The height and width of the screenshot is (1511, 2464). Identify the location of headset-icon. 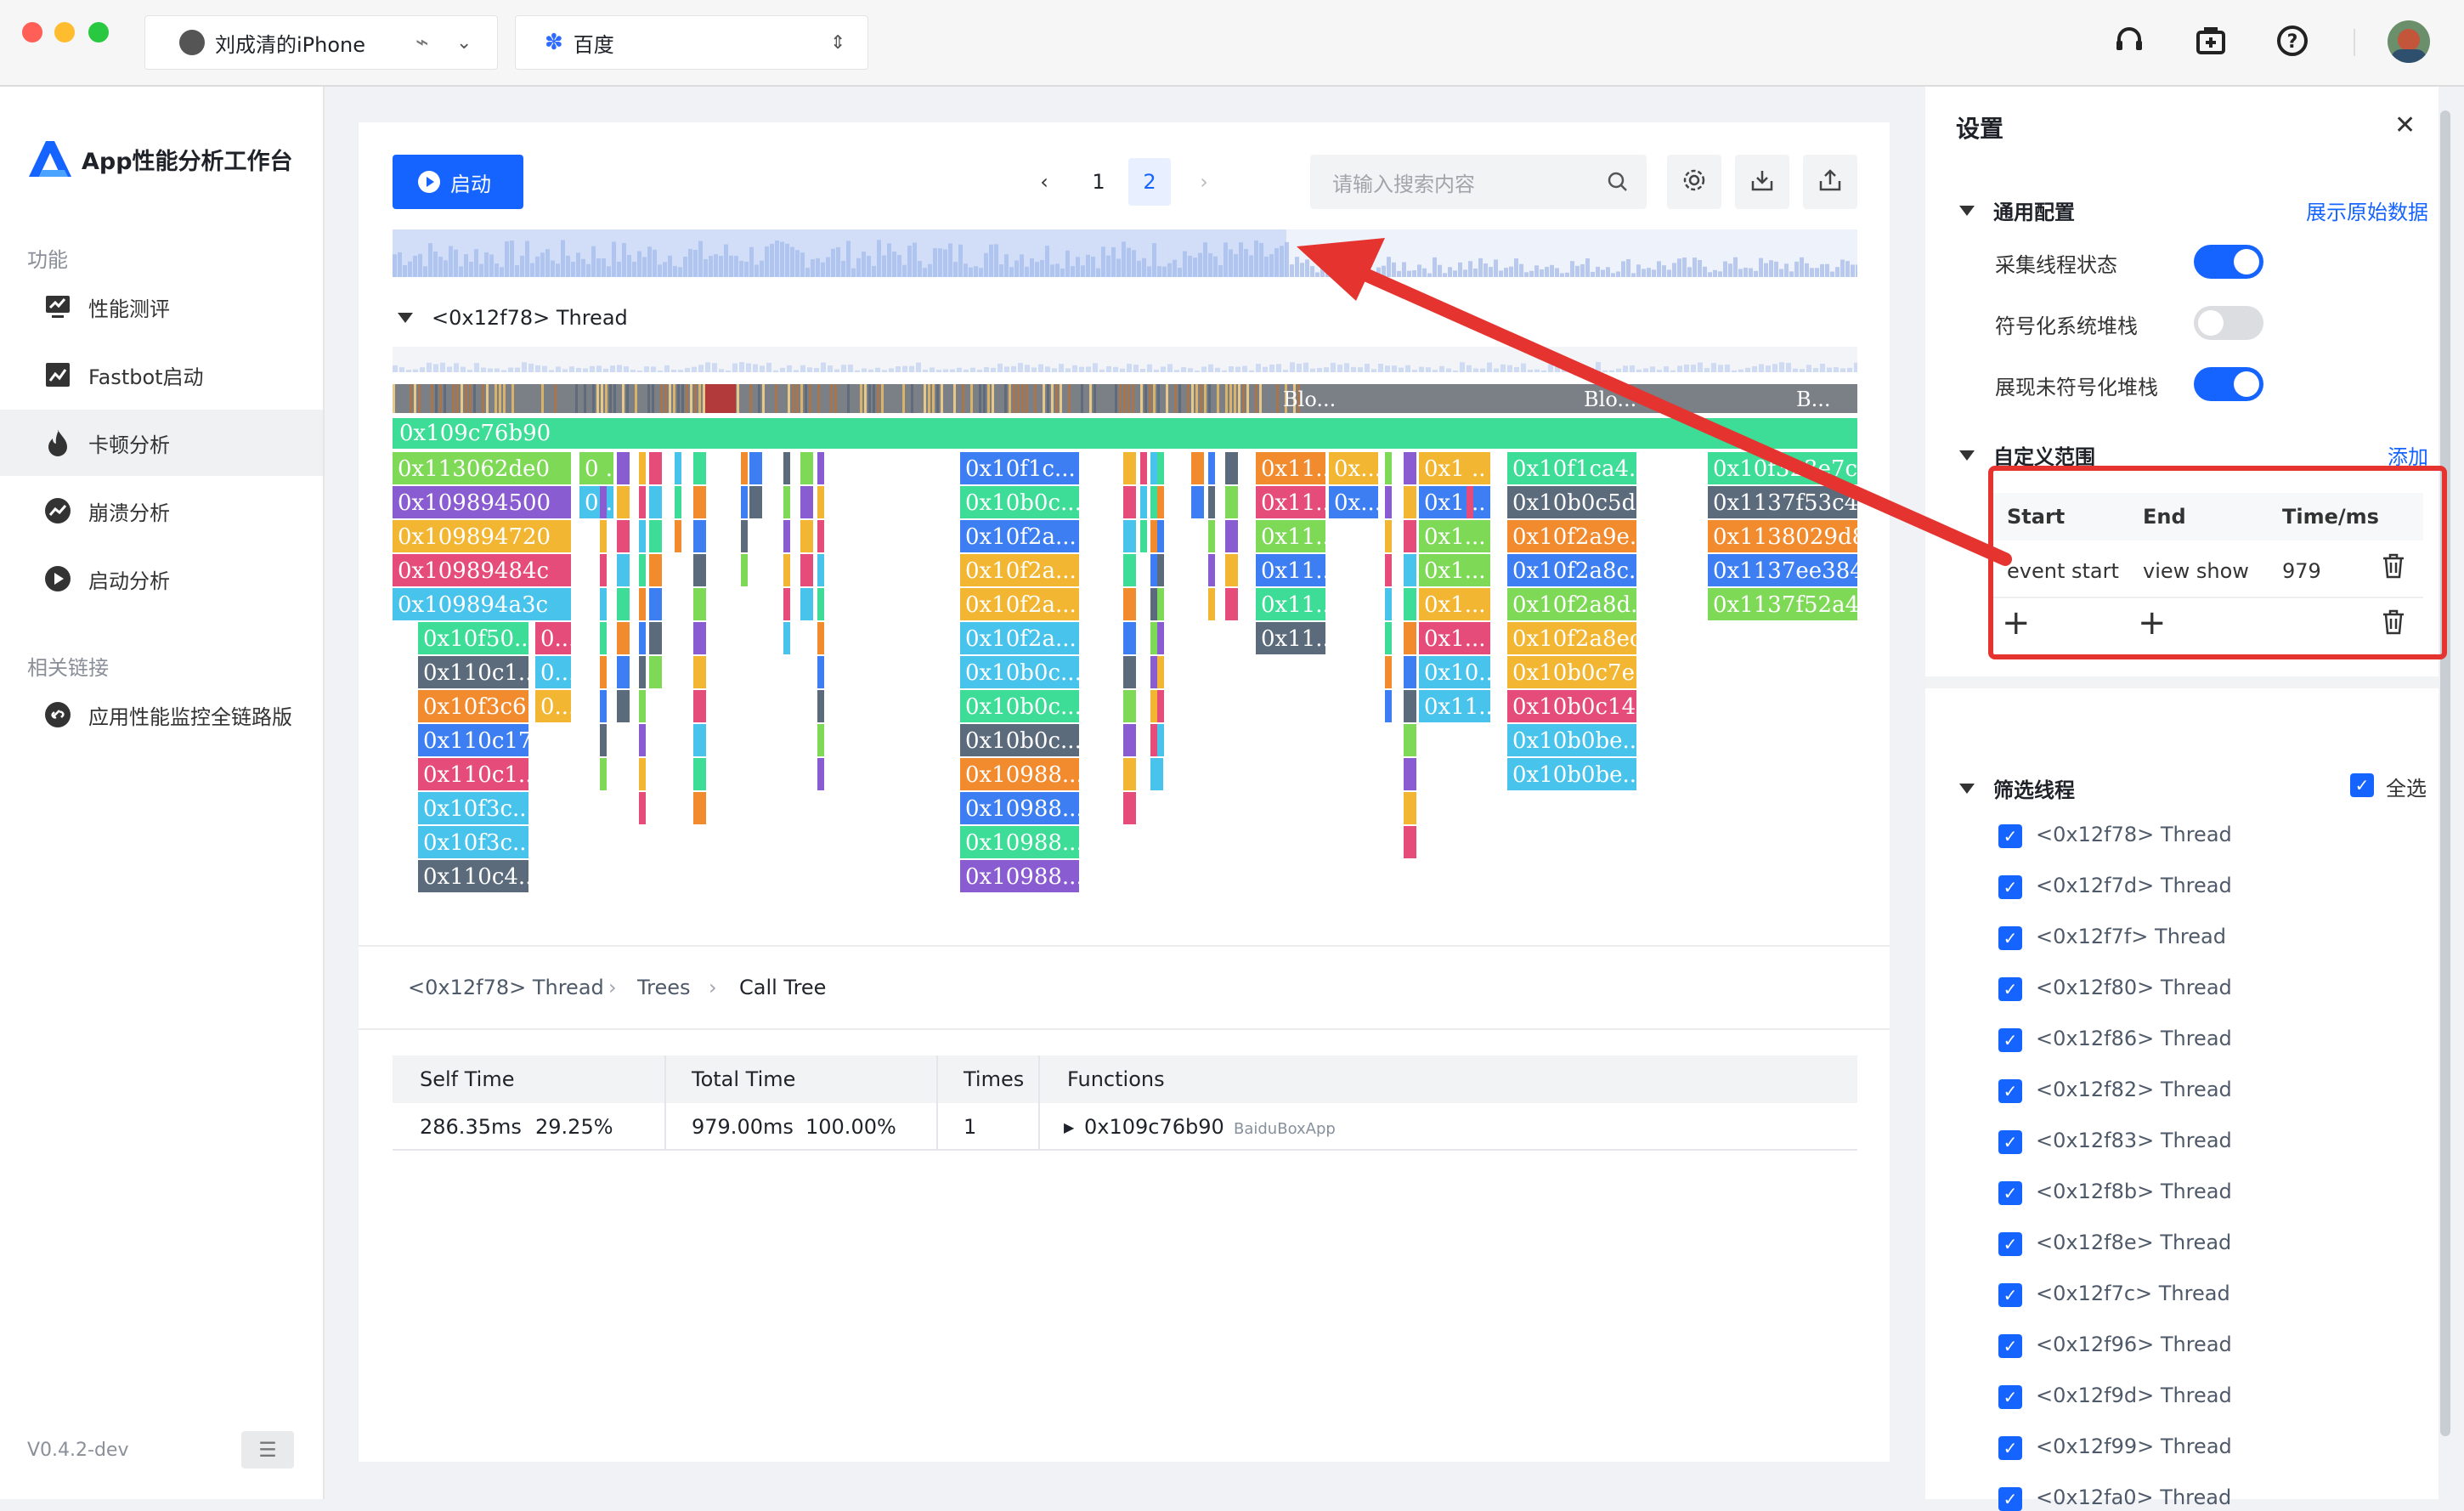
(2129, 41).